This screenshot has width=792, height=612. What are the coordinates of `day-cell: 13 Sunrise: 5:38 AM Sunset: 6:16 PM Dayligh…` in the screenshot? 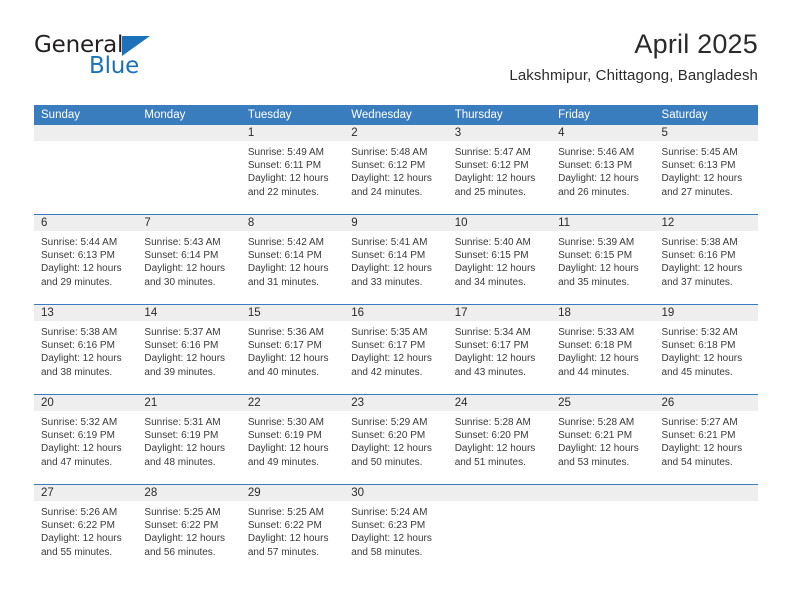 It's located at (86, 349).